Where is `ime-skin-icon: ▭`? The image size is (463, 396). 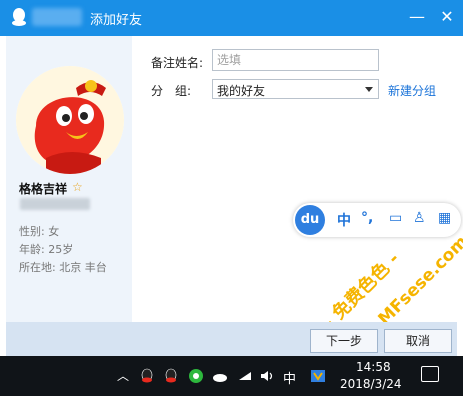 ime-skin-icon: ▭ is located at coordinates (395, 218).